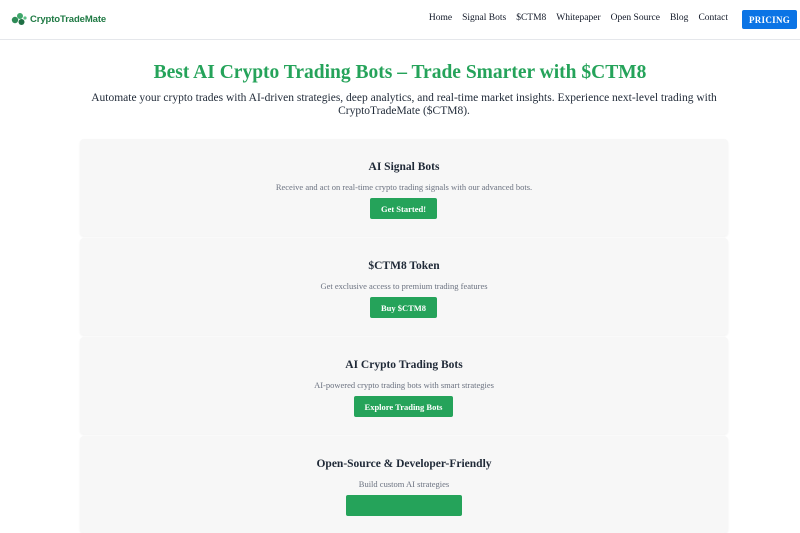  Describe the element at coordinates (404, 167) in the screenshot. I see `card-title: AI Signal Bots` at that location.